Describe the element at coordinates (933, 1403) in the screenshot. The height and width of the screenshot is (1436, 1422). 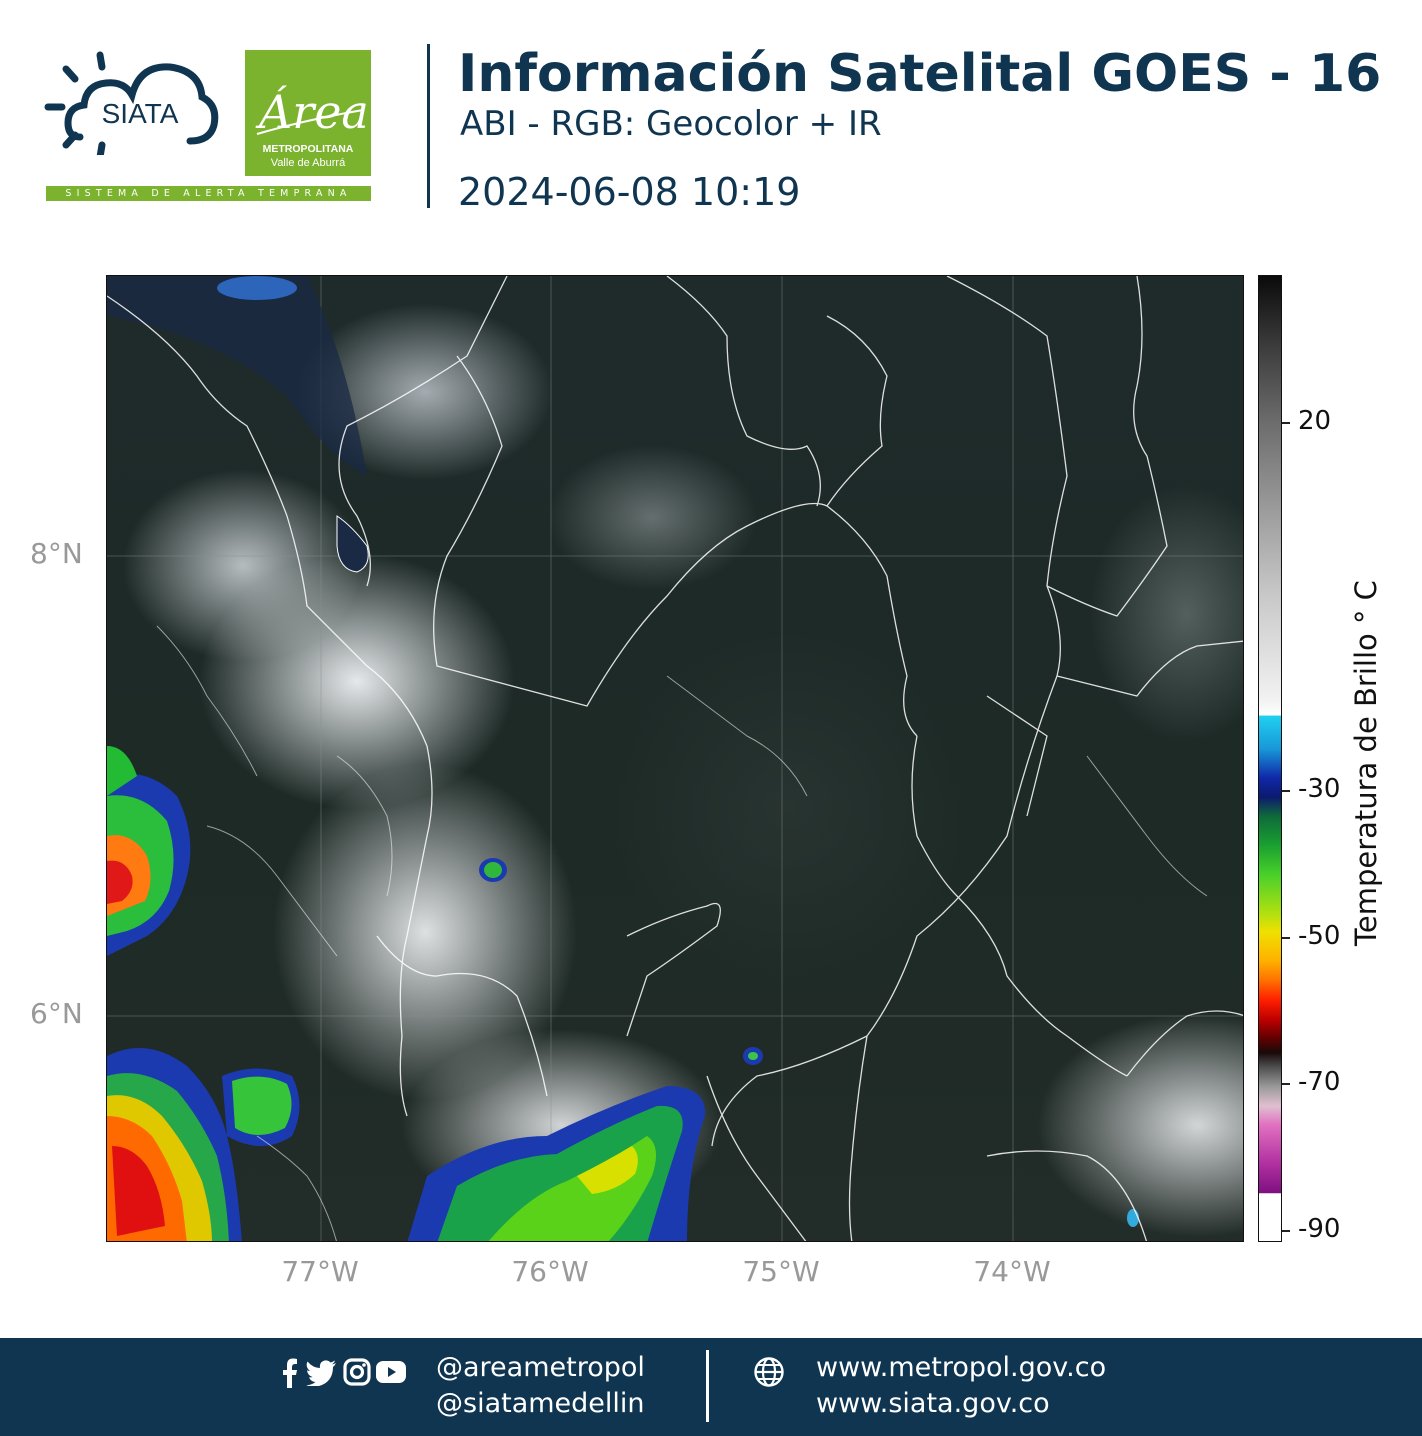
I see `website-siata-link: www.siata.gov.co` at that location.